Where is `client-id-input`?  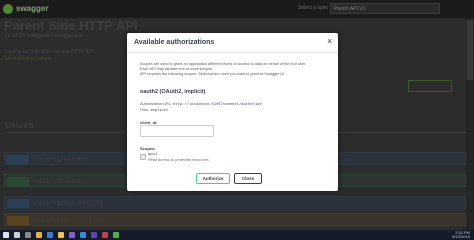 client-id-input is located at coordinates (177, 131).